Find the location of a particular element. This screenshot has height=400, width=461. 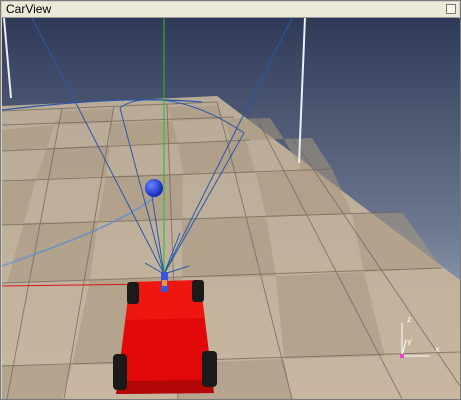

car is located at coordinates (165, 333).